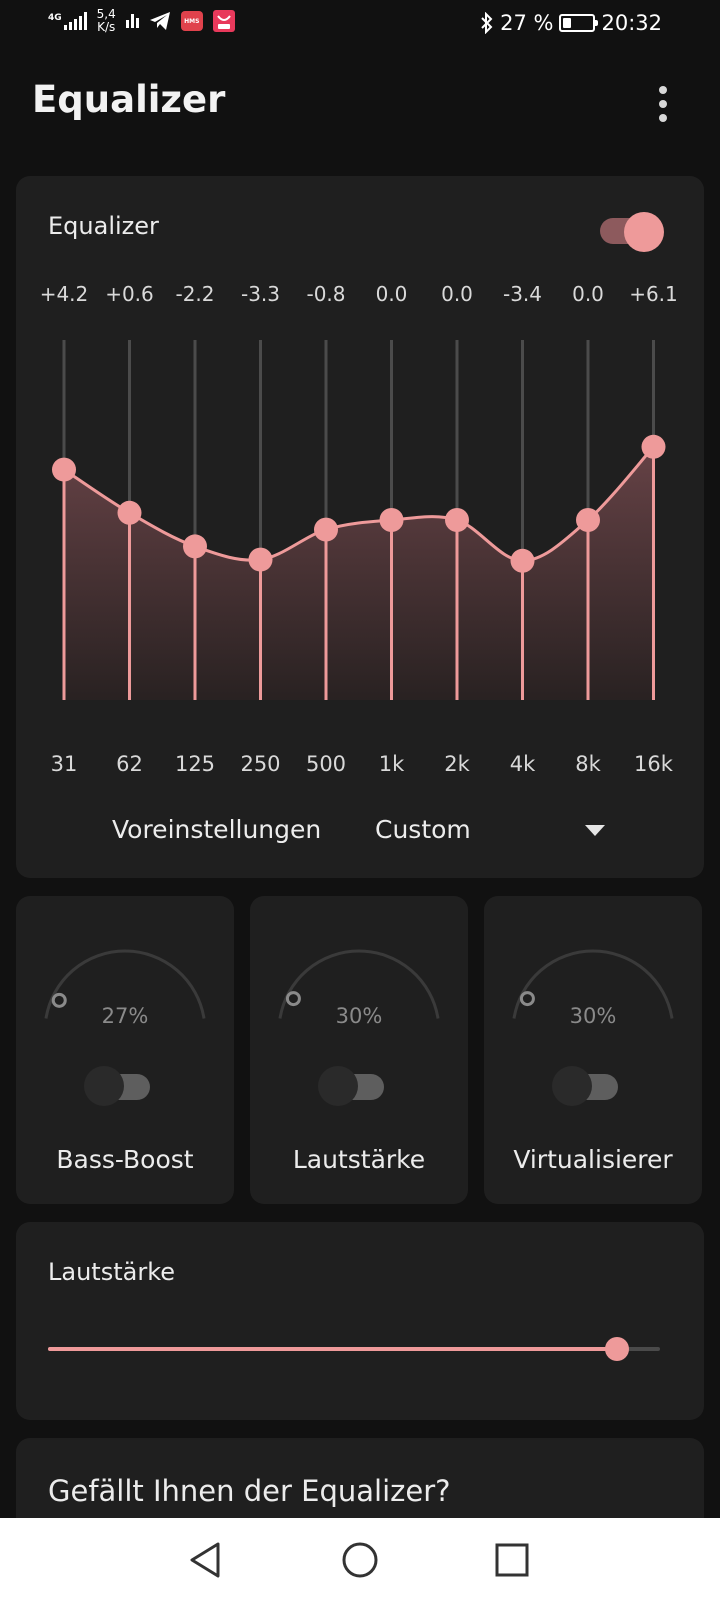 This screenshot has height=1600, width=720. What do you see at coordinates (595, 830) in the screenshot?
I see `dropdown-arrow-icon` at bounding box center [595, 830].